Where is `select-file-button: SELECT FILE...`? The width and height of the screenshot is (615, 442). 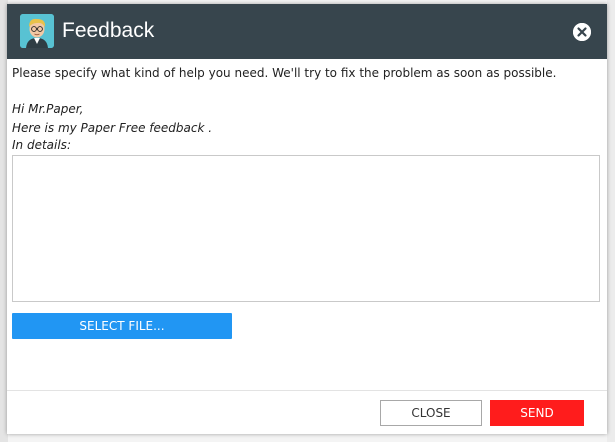
select-file-button: SELECT FILE... is located at coordinates (122, 326).